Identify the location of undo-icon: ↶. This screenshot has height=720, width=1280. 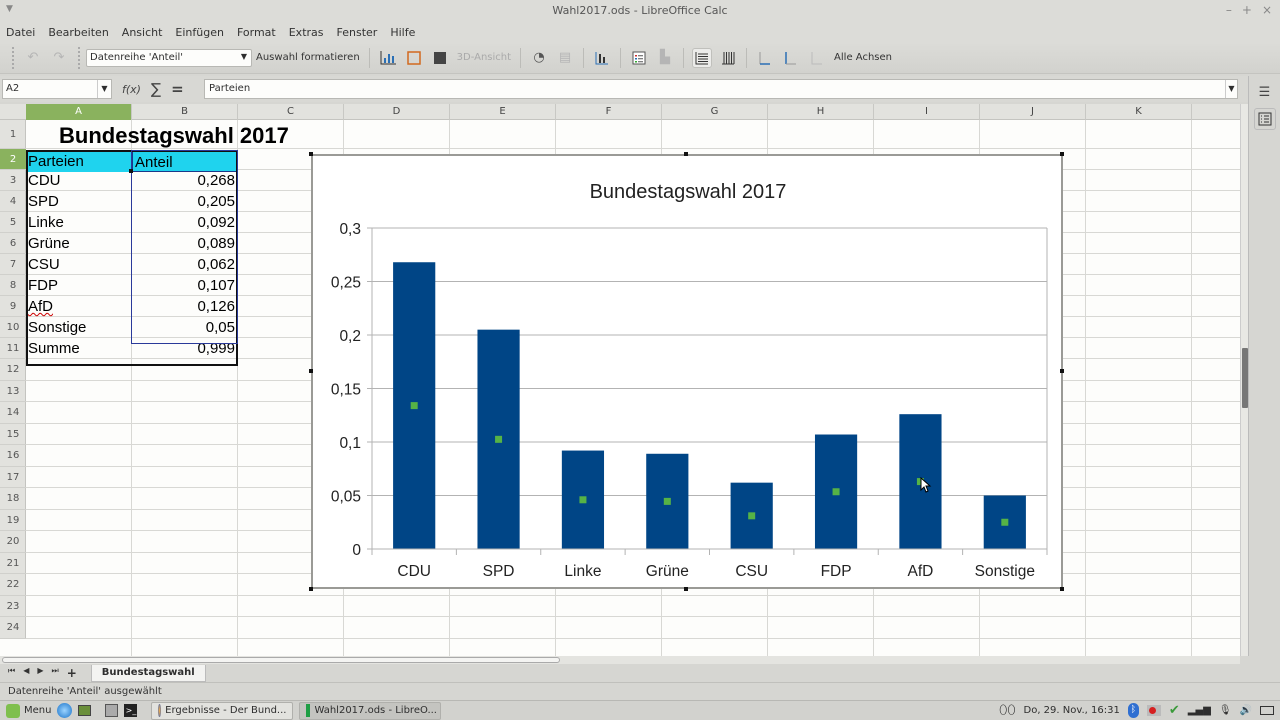
(33, 58).